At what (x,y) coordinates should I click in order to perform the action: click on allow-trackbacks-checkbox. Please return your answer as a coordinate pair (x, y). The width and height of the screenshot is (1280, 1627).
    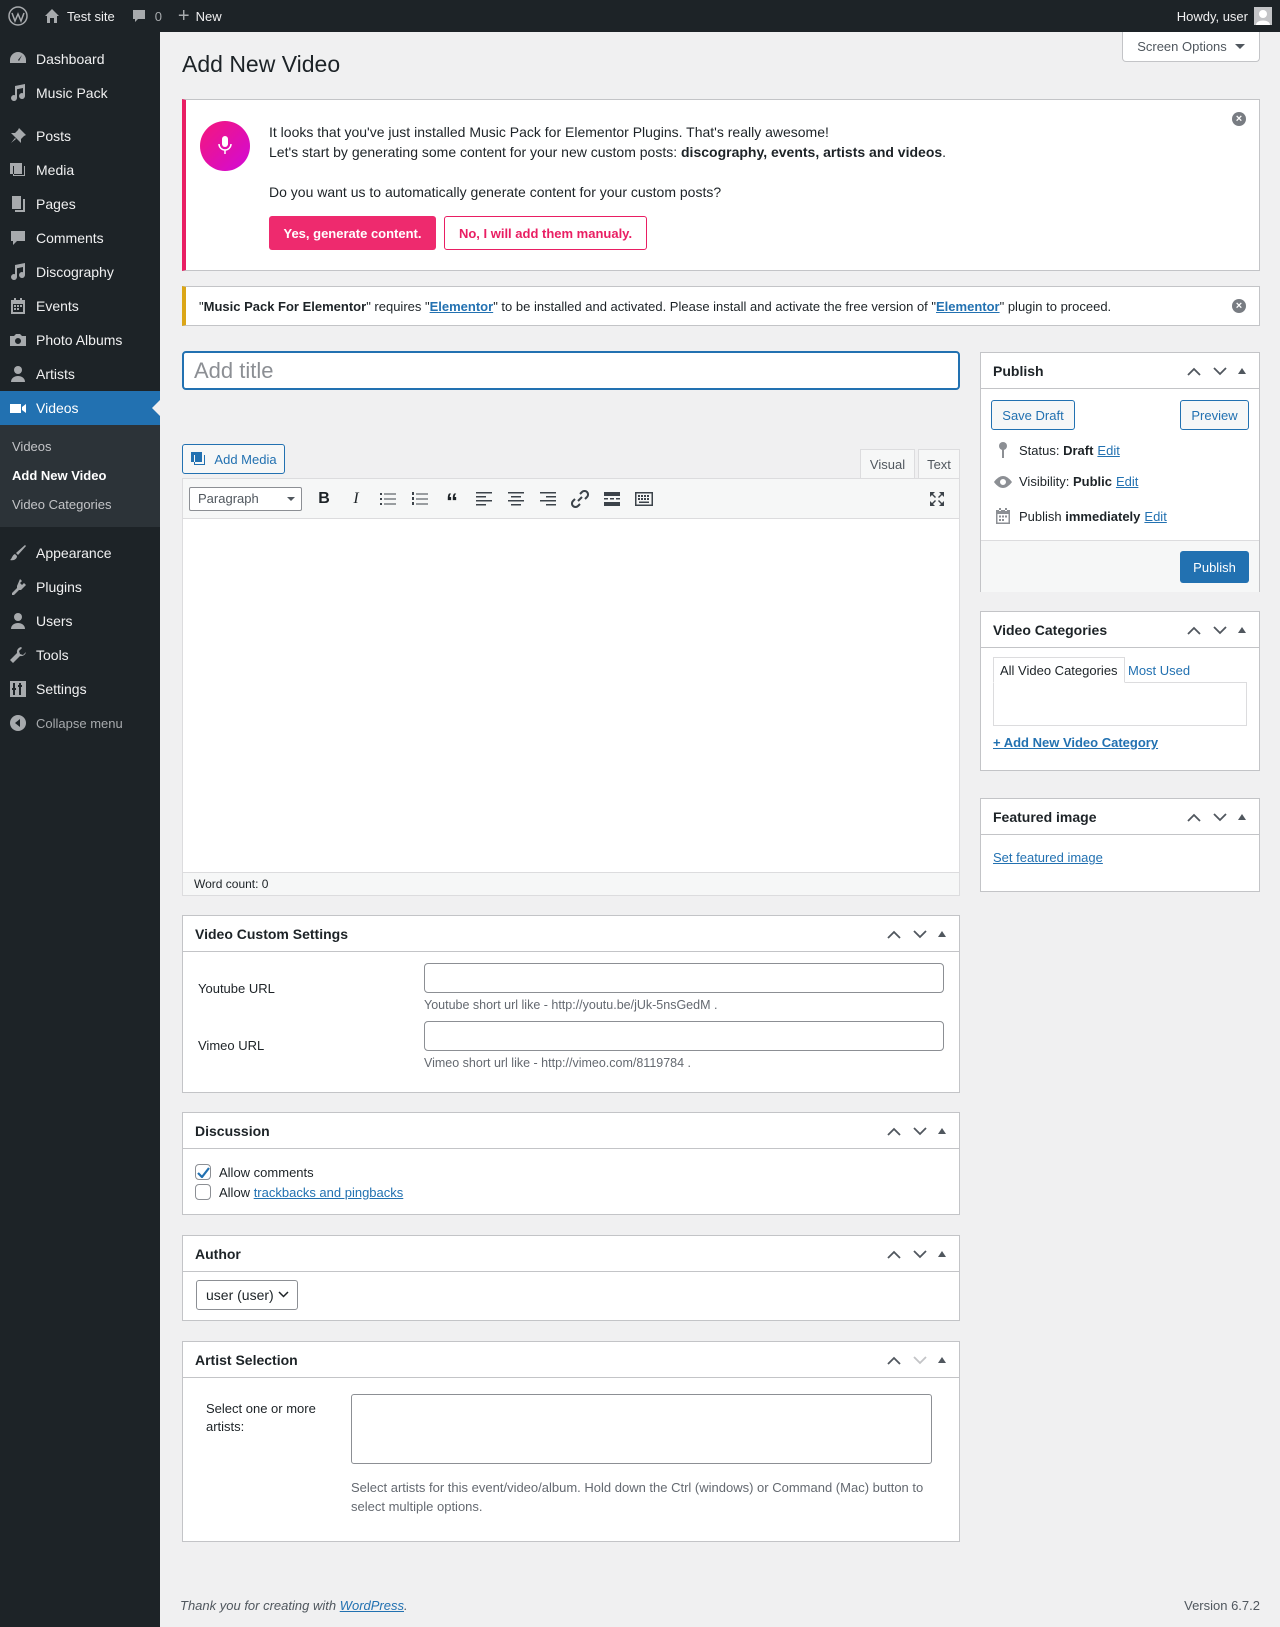
    Looking at the image, I should click on (203, 1192).